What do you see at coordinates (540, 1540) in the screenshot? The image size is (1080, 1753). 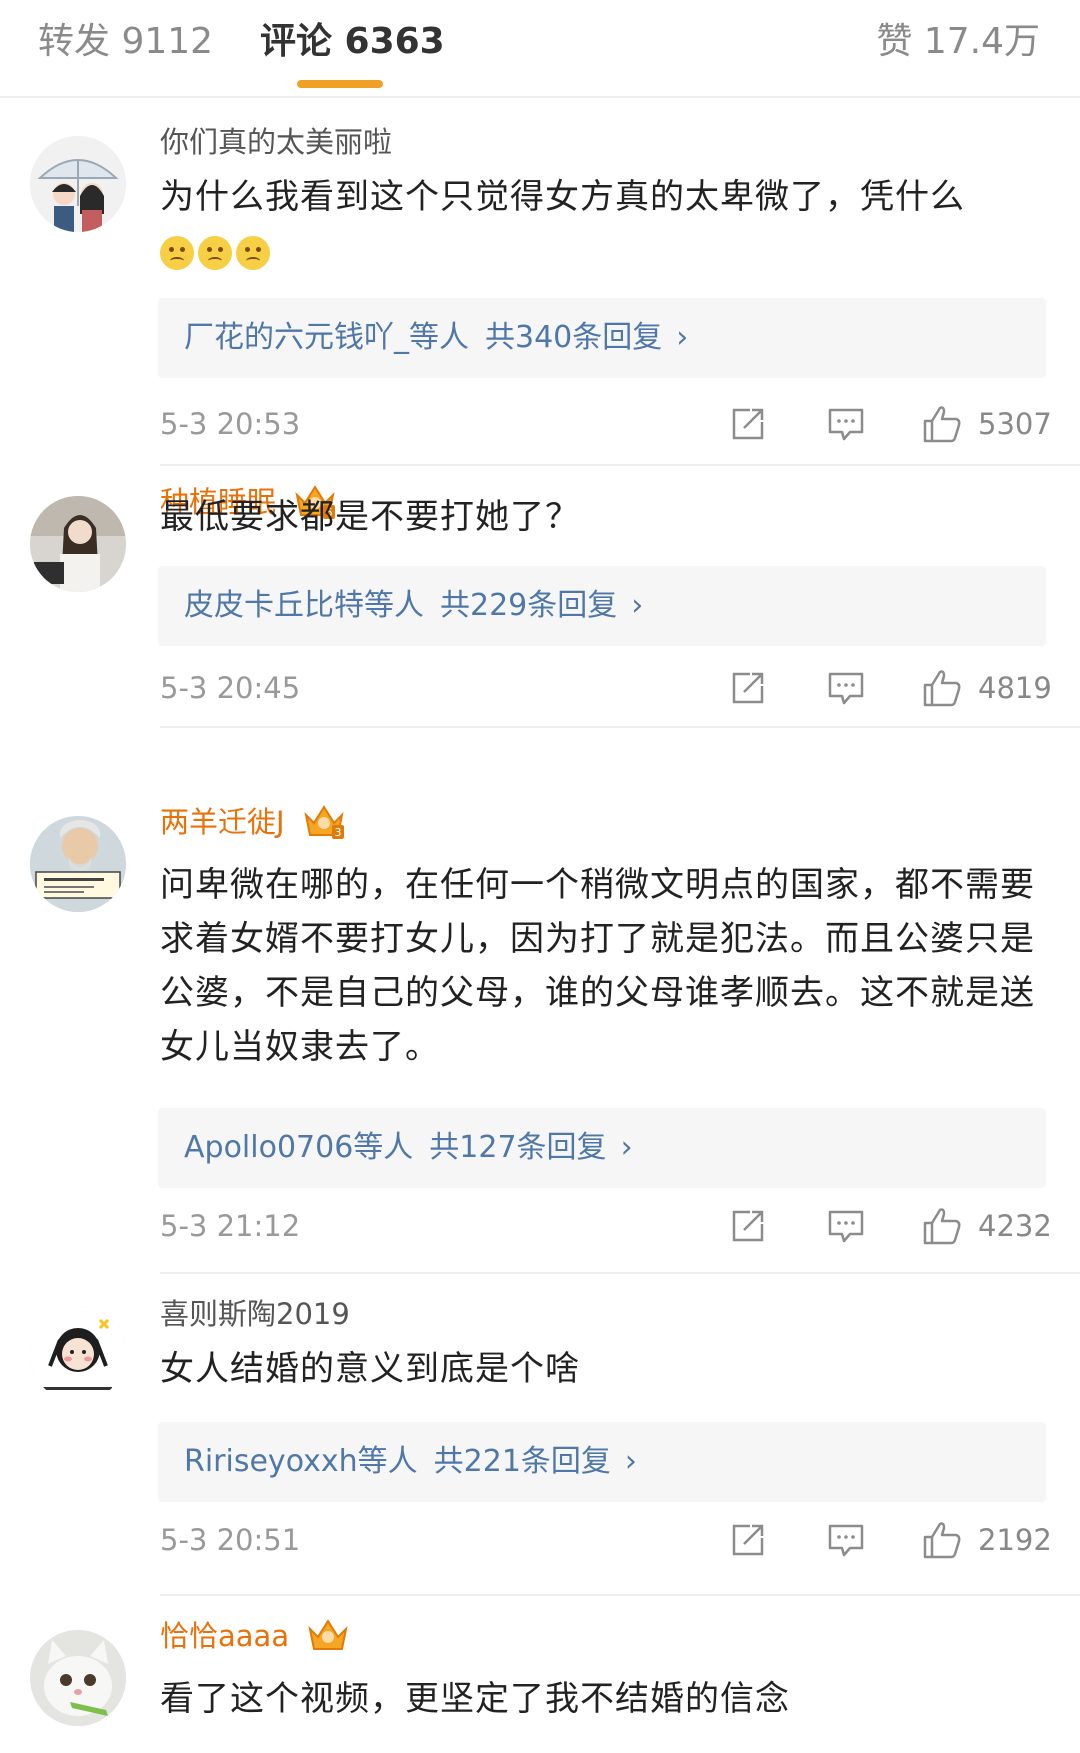 I see `comment-meta: 5-3 20:51 2192` at bounding box center [540, 1540].